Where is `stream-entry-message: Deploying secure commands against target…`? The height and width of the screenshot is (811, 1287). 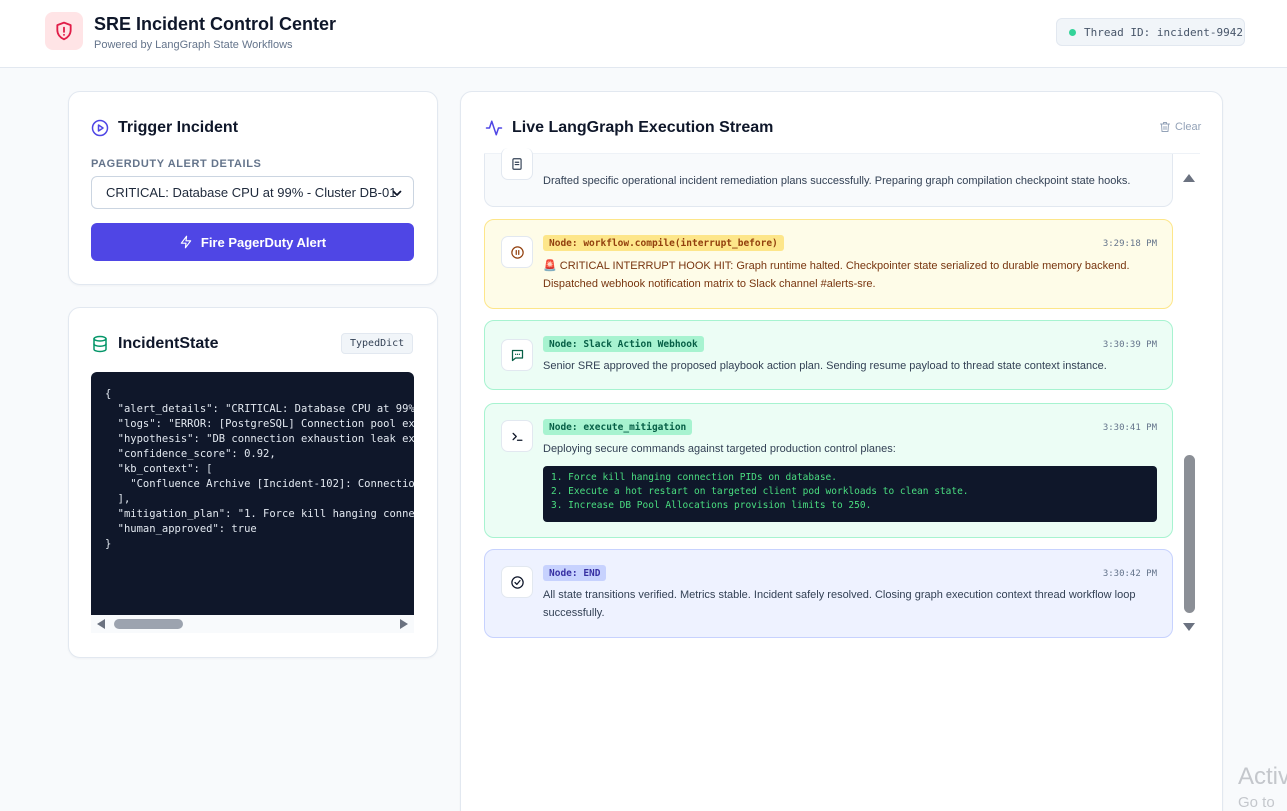 stream-entry-message: Deploying secure commands against target… is located at coordinates (719, 449).